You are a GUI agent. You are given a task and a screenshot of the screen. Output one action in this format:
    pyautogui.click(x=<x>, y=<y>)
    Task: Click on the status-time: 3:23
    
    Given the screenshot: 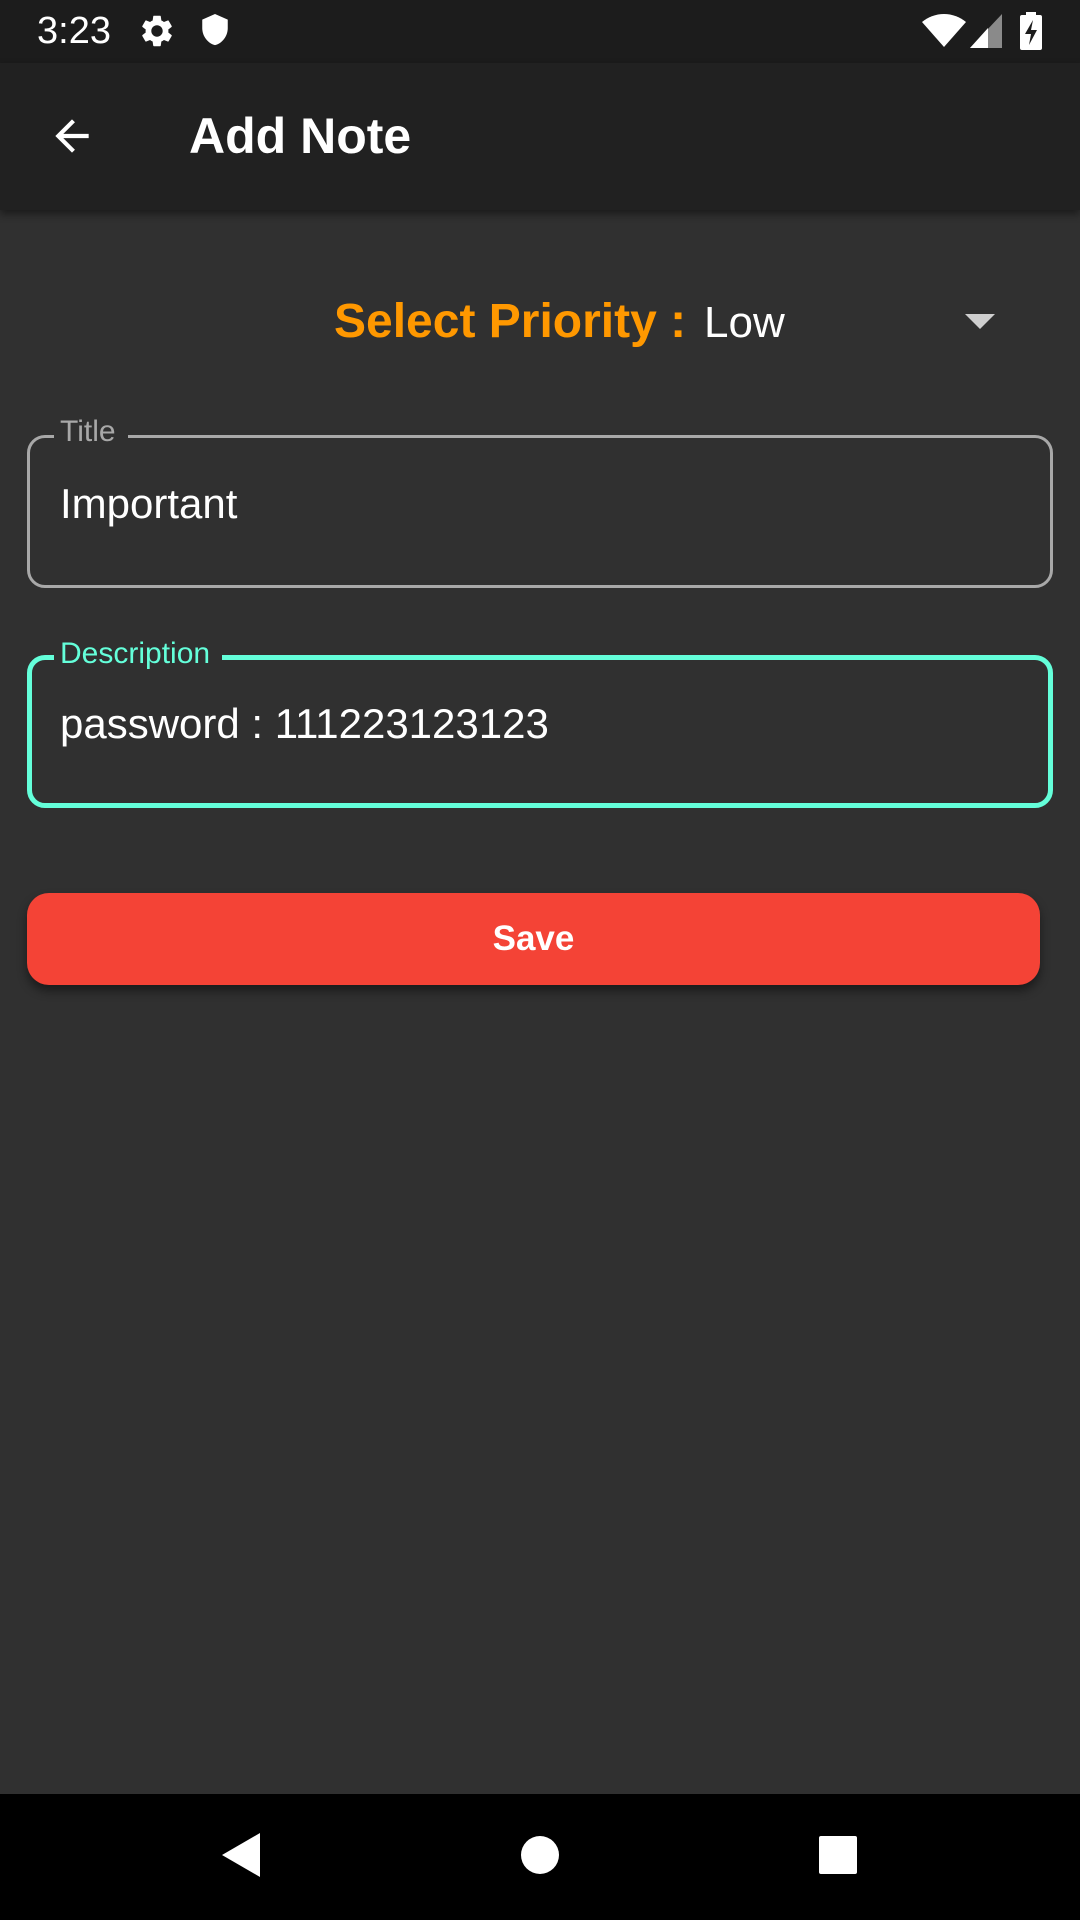 What is the action you would take?
    pyautogui.click(x=74, y=31)
    